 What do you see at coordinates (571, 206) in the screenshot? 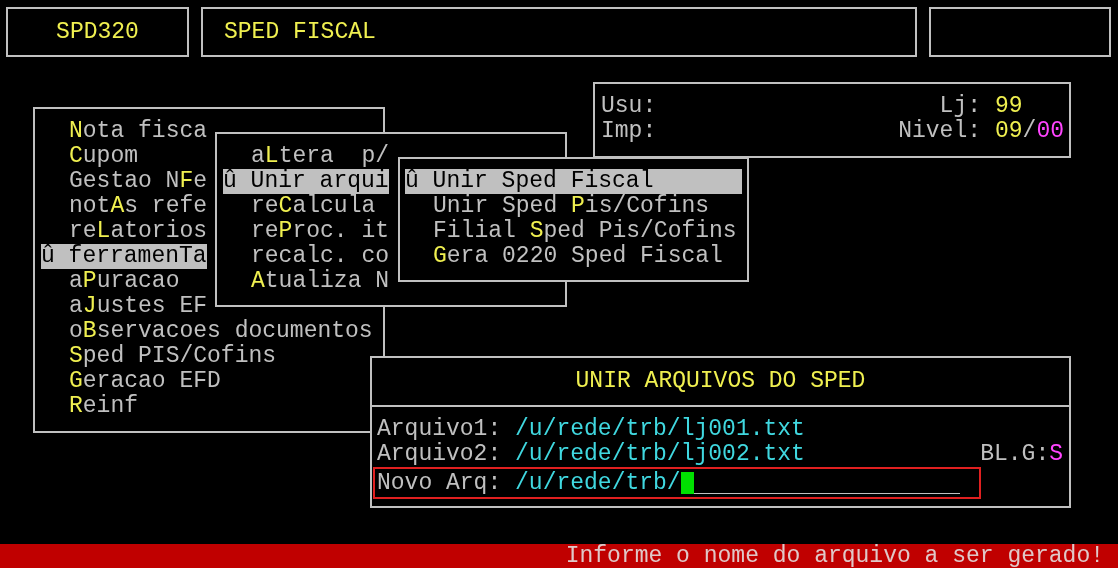
I see `menu-item: Unir Sped Pis/Cofins` at bounding box center [571, 206].